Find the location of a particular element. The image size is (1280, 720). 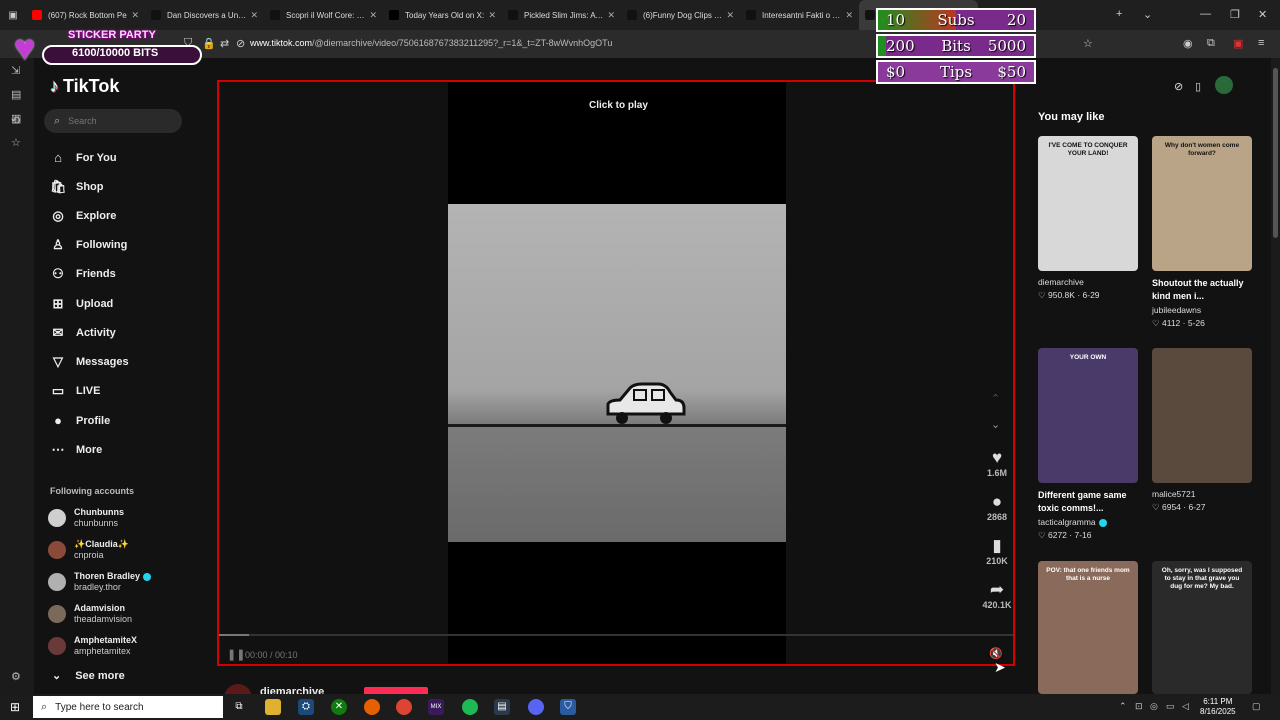

sidebar-history-icon: ⟲ is located at coordinates (15, 120).